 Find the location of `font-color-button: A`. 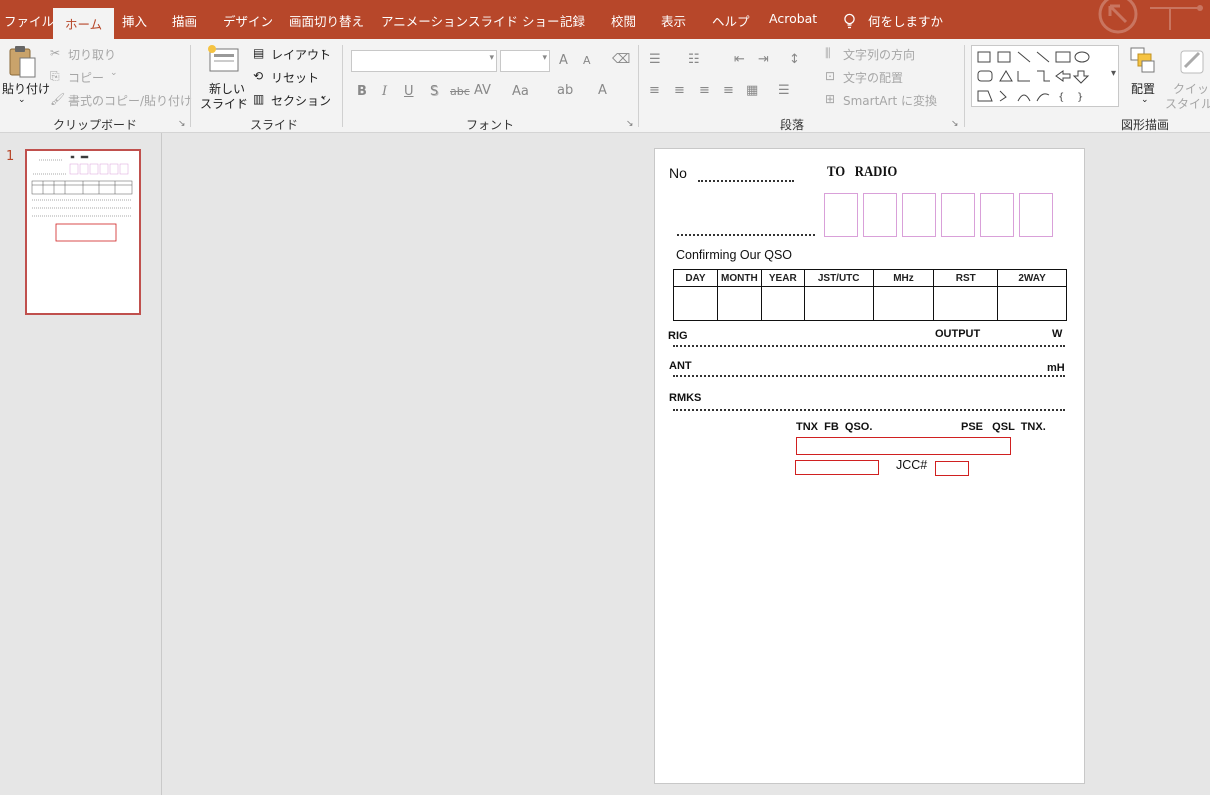

font-color-button: A is located at coordinates (602, 90).